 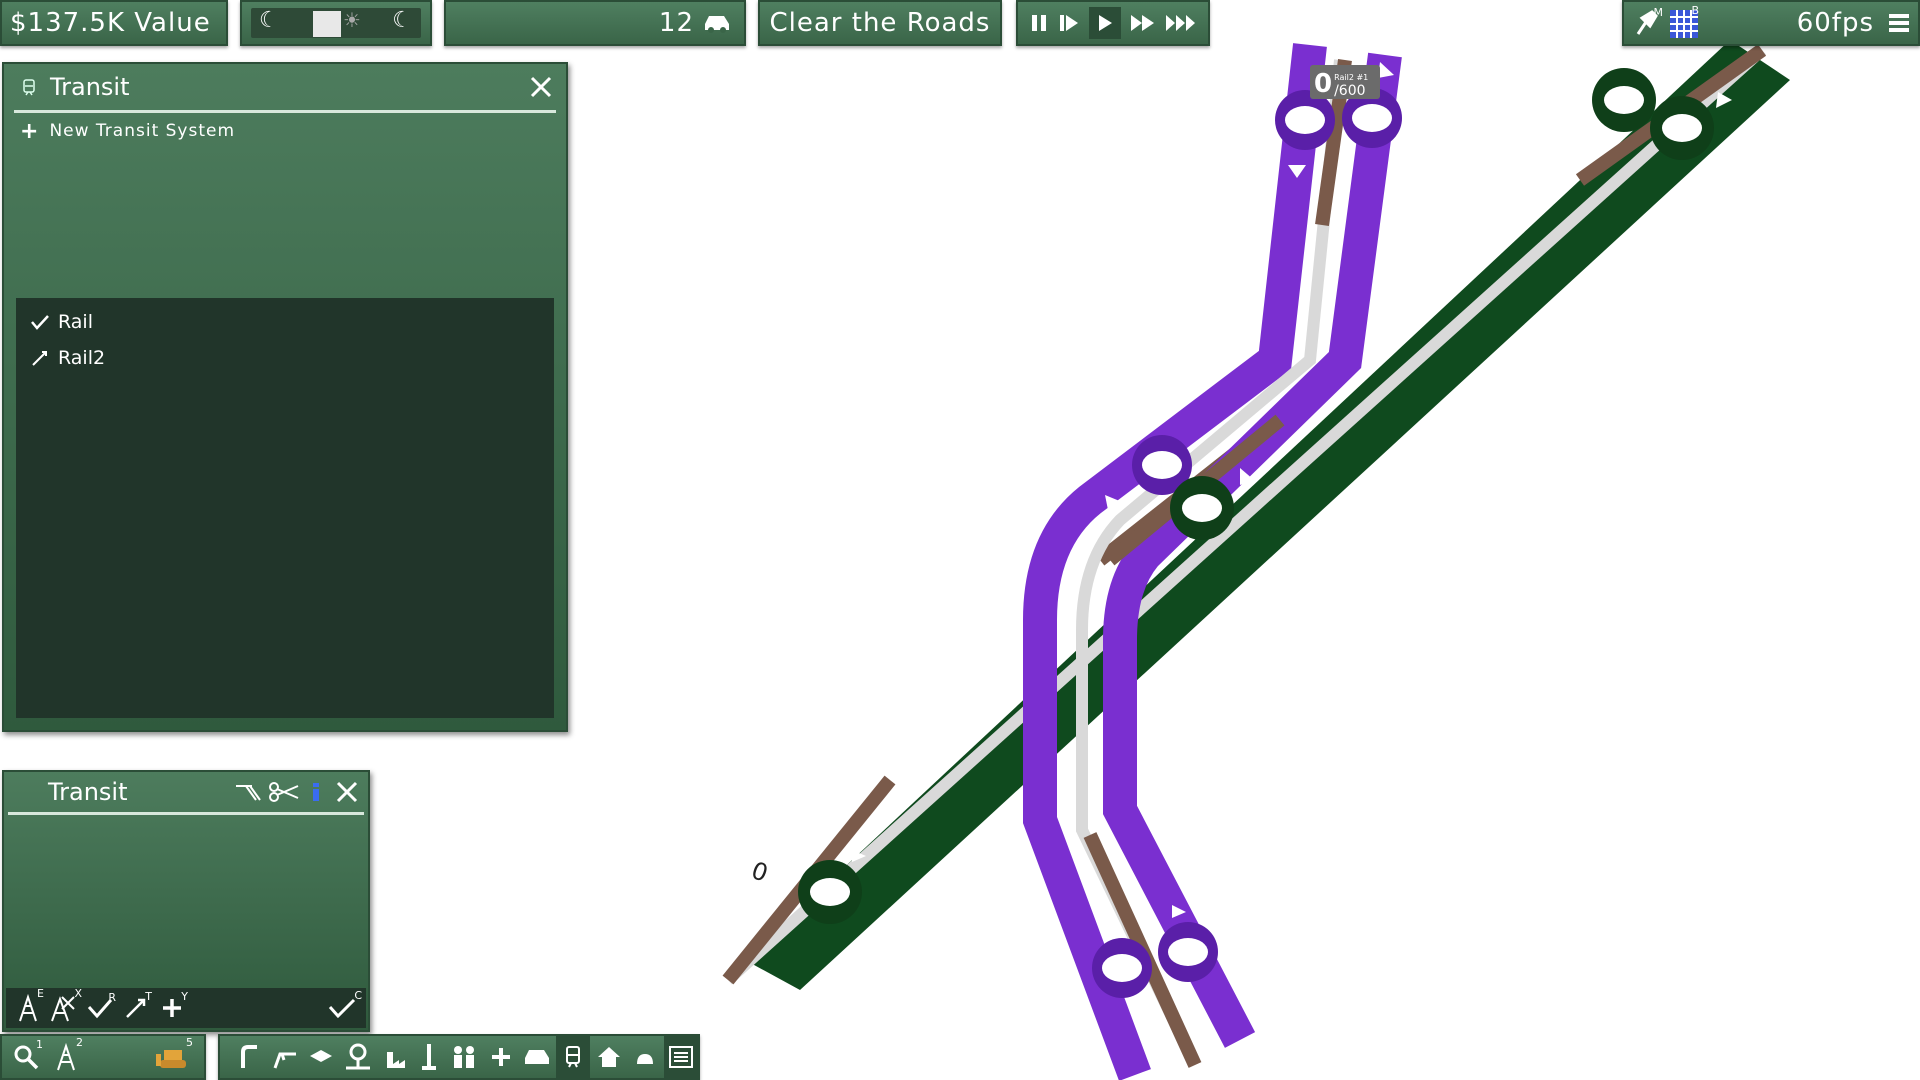 What do you see at coordinates (172, 1005) in the screenshot?
I see `add-stop-icon: Y` at bounding box center [172, 1005].